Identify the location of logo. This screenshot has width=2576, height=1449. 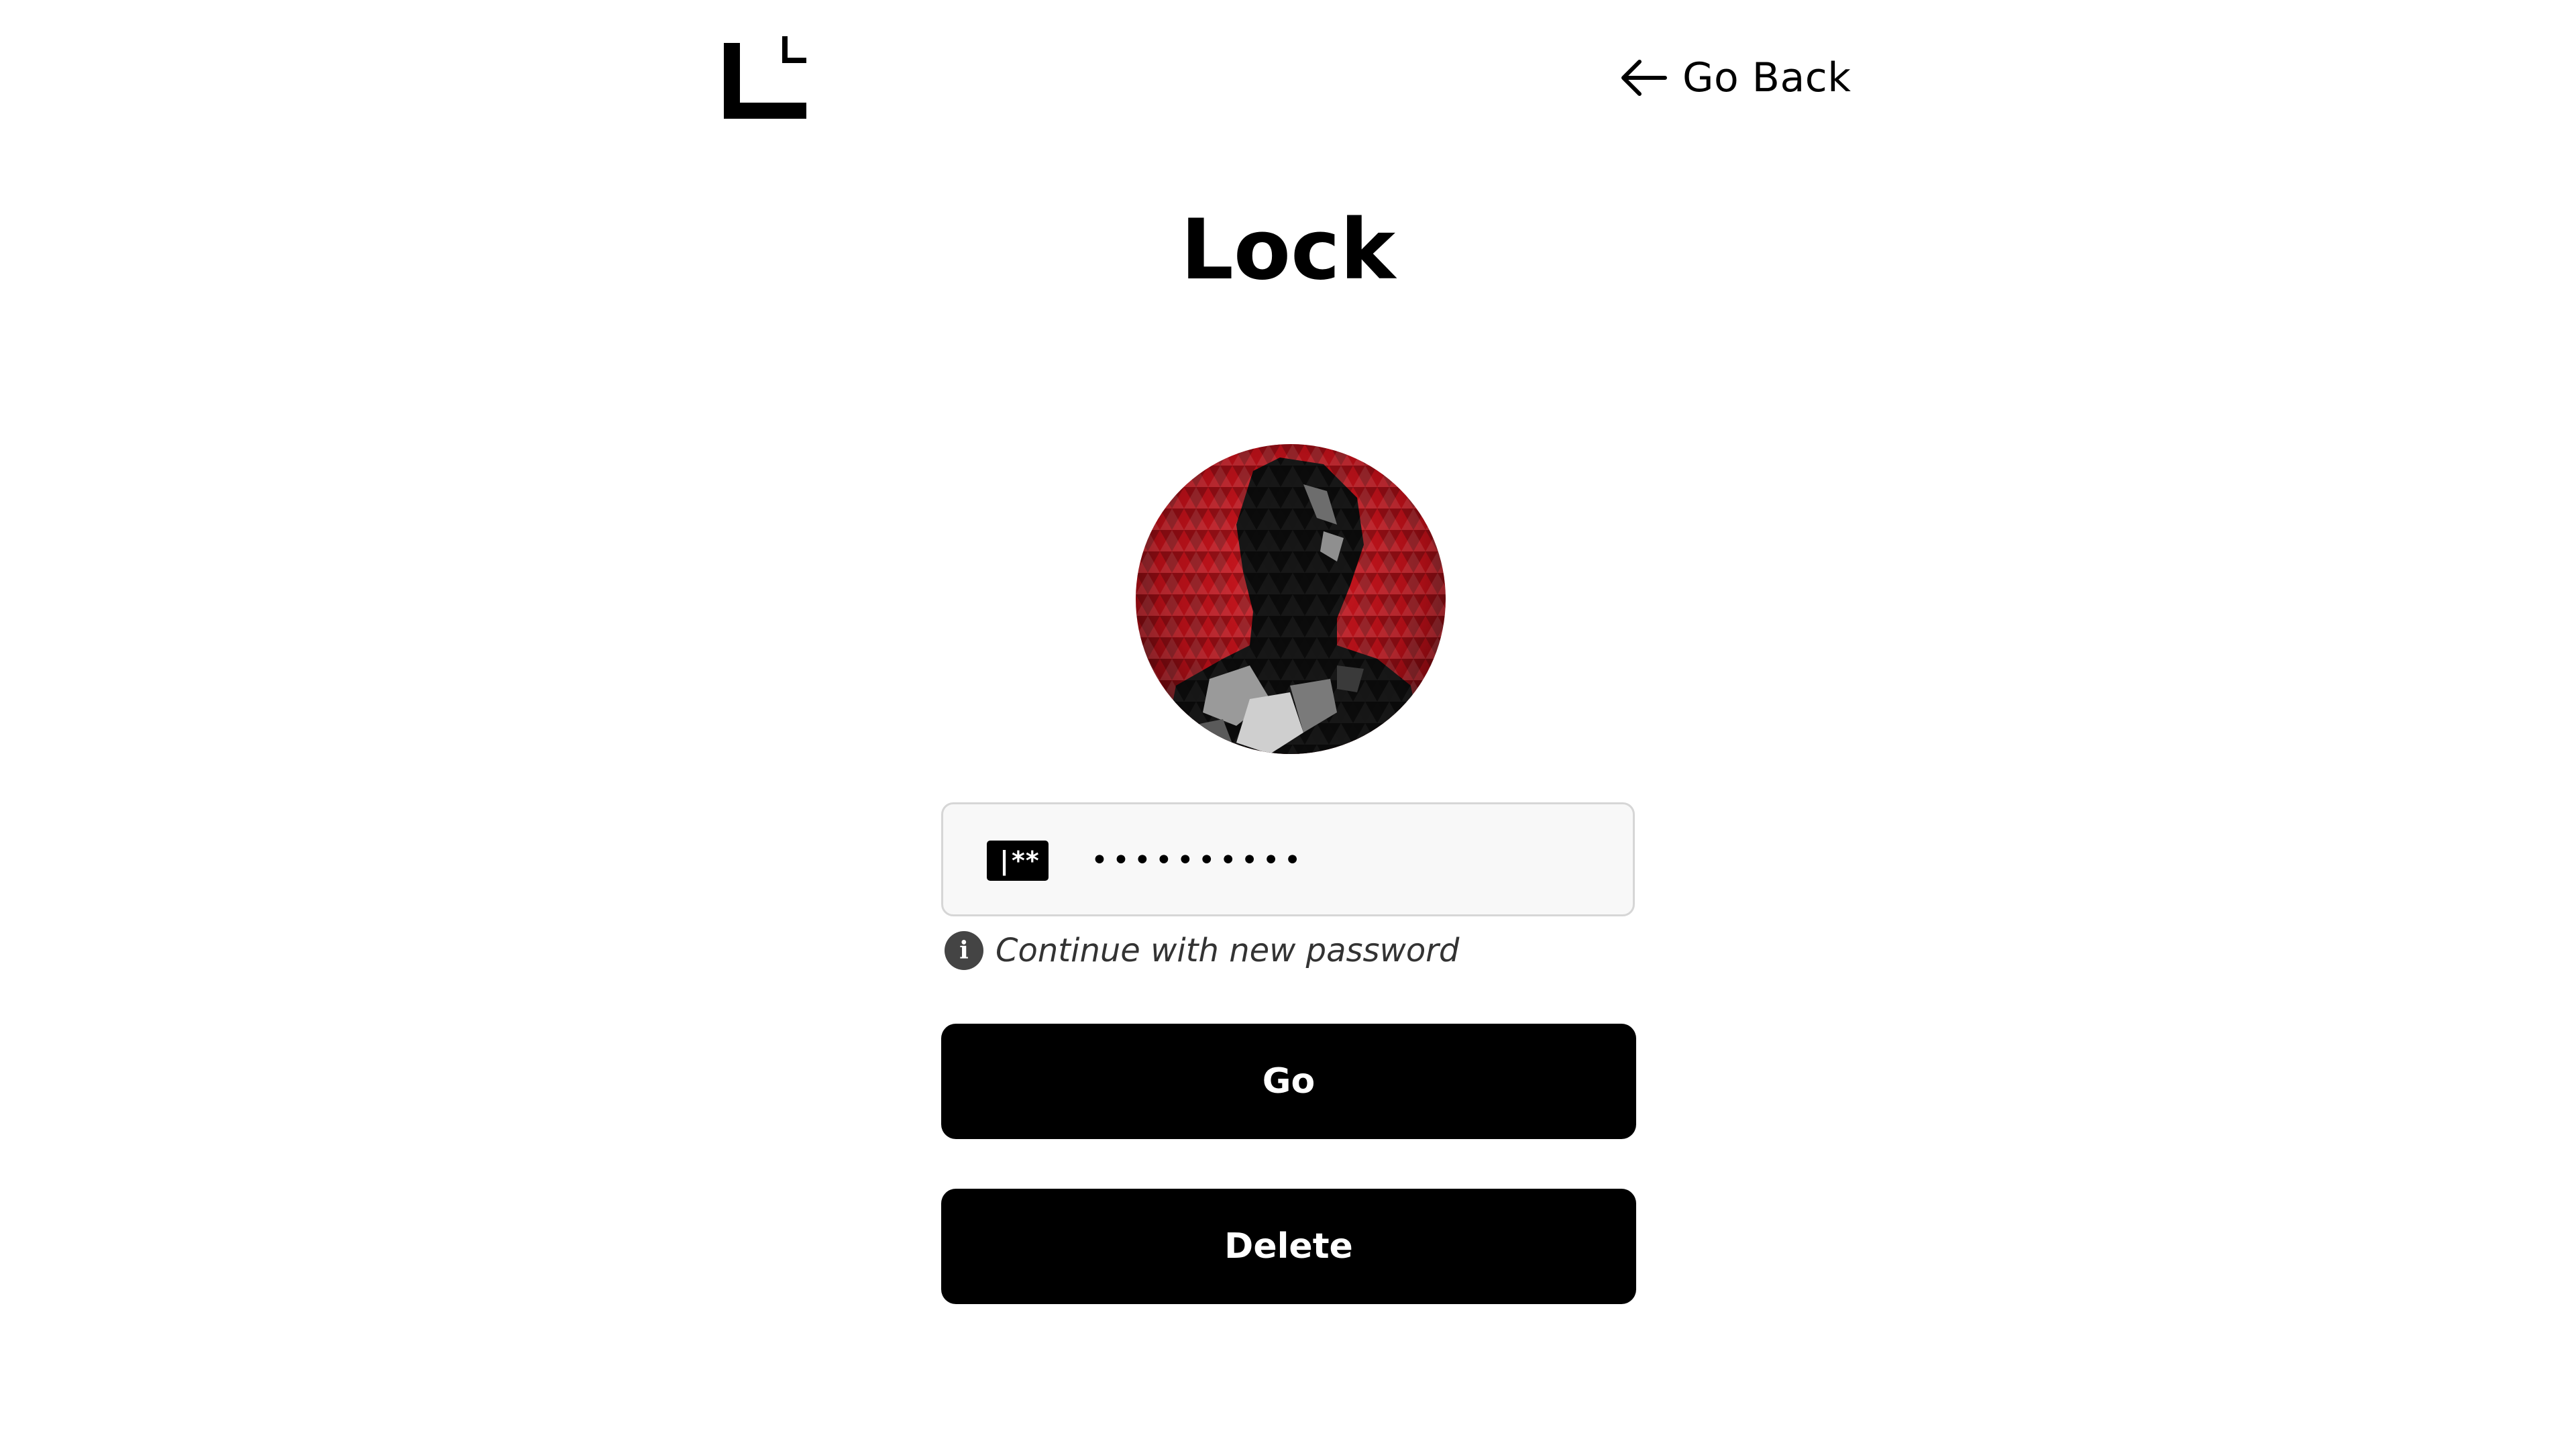
(765, 77).